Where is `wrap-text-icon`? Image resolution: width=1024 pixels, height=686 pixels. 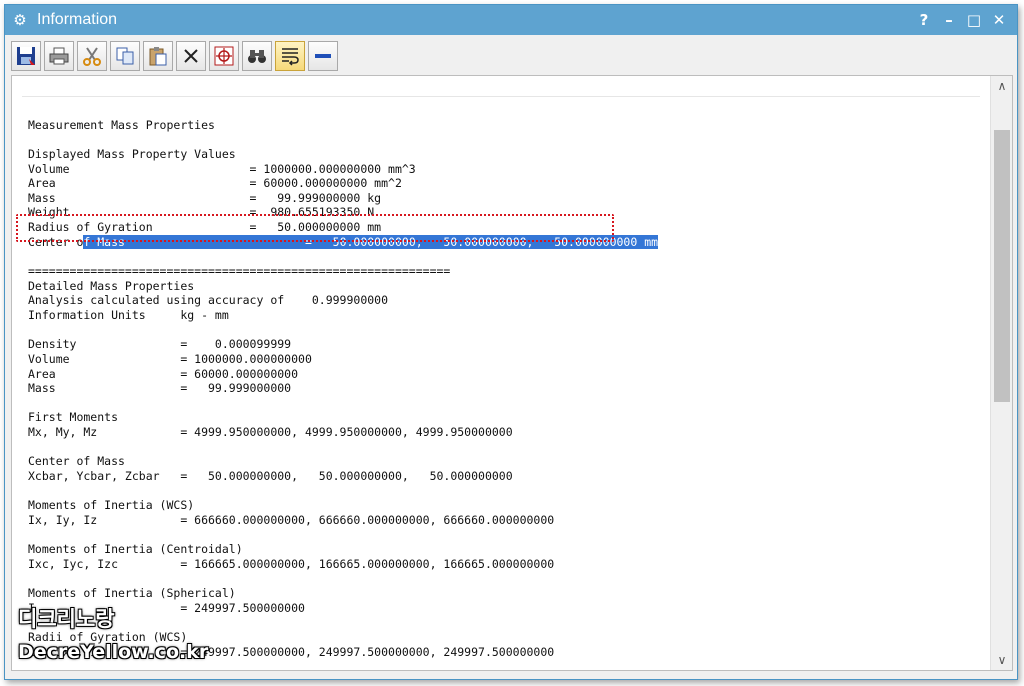
wrap-text-icon is located at coordinates (290, 57).